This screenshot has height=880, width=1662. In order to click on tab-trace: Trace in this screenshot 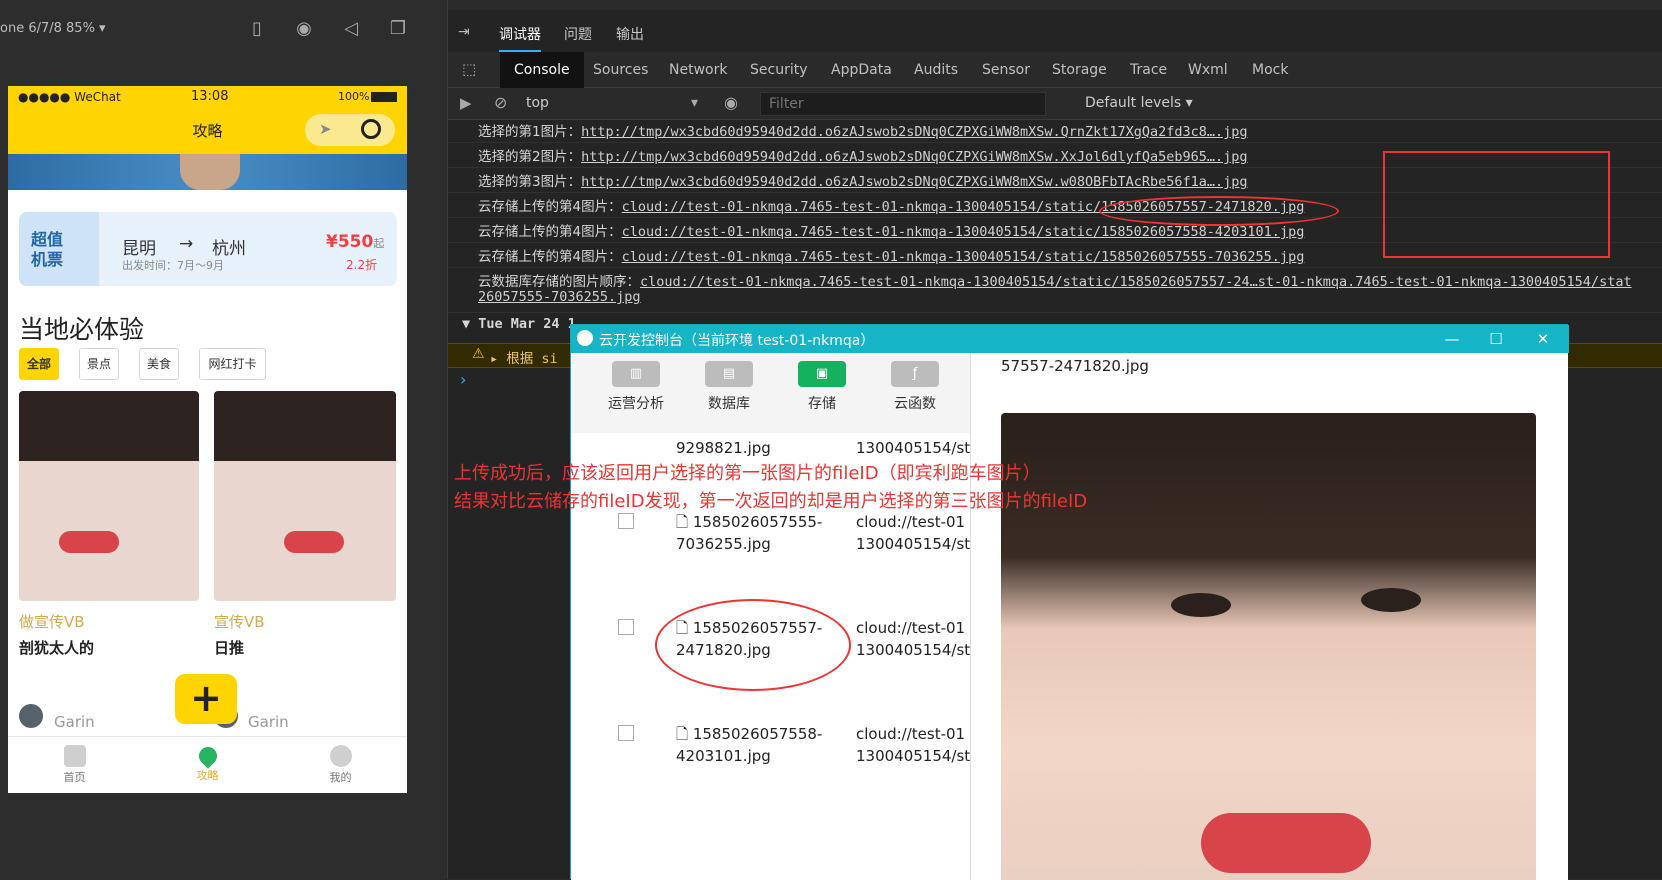, I will do `click(1148, 70)`.